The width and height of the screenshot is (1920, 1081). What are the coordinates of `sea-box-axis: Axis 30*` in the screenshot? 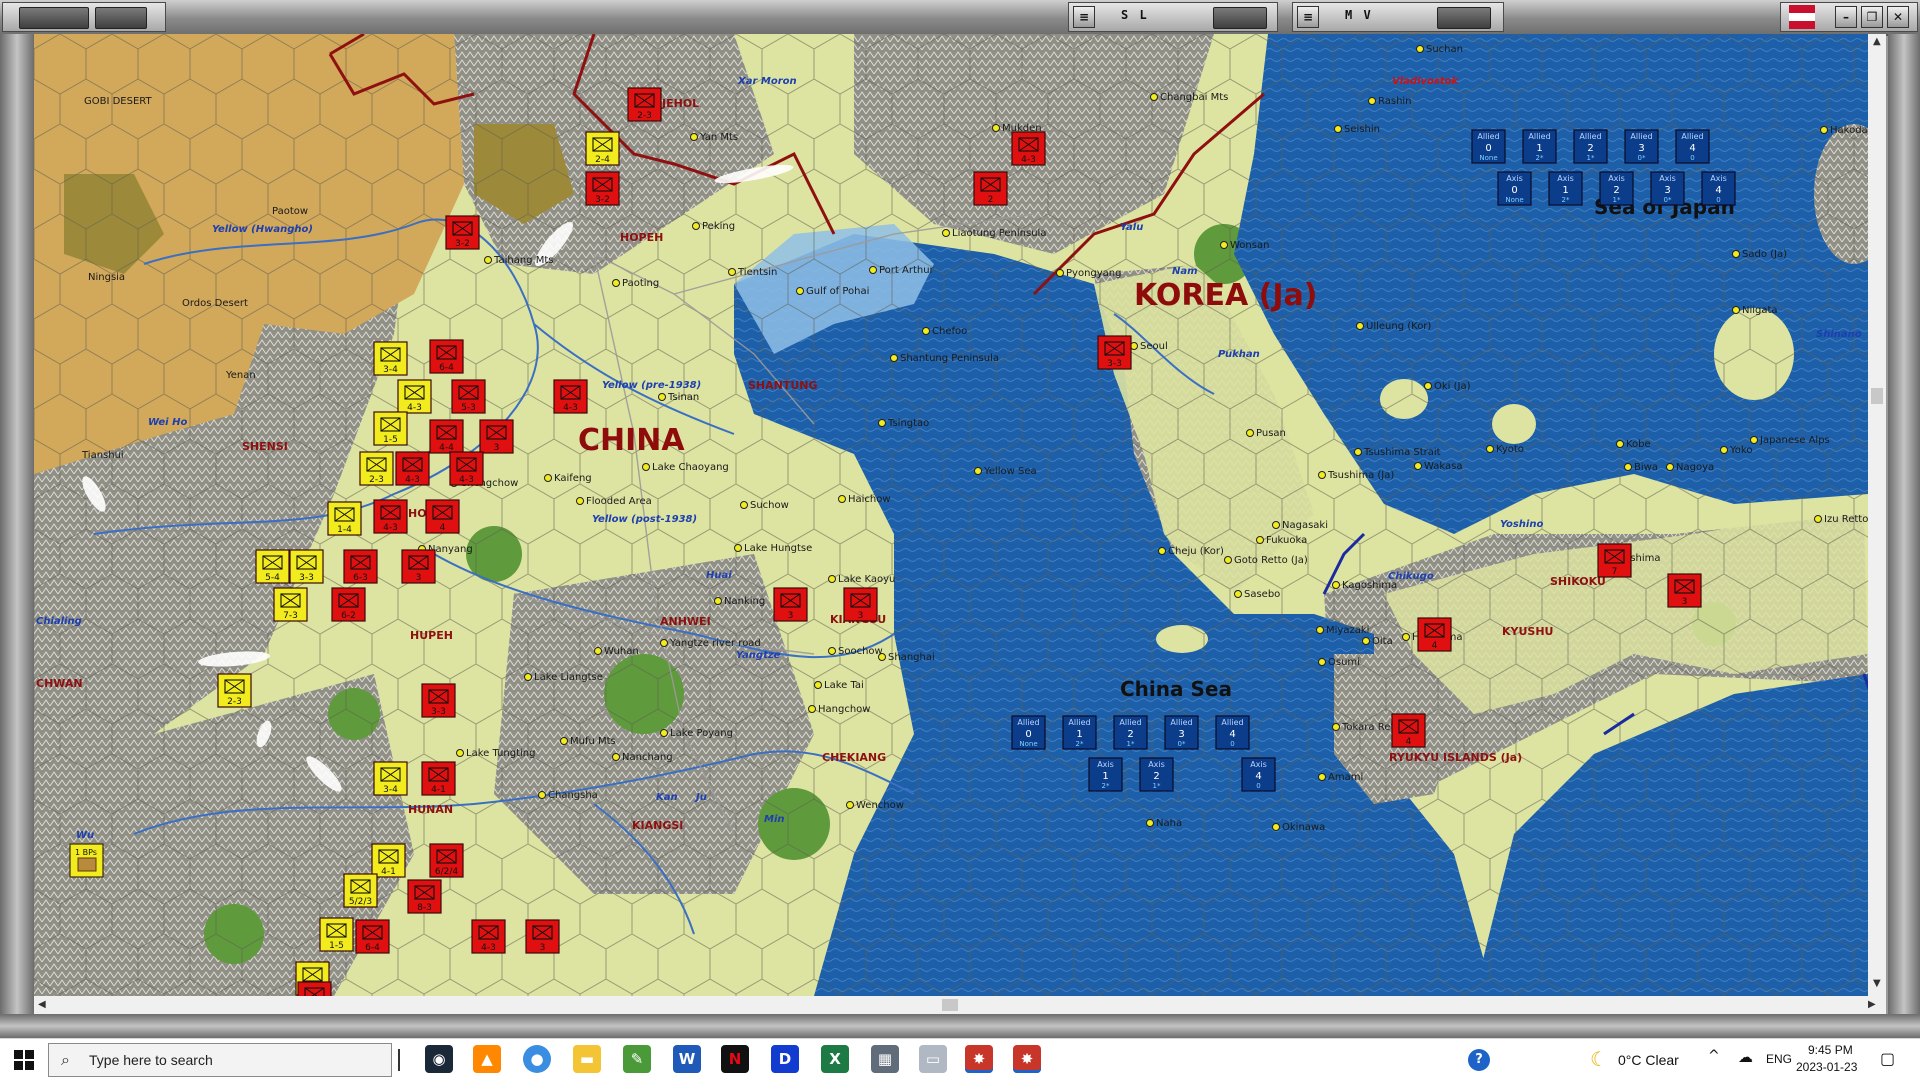 It's located at (1667, 188).